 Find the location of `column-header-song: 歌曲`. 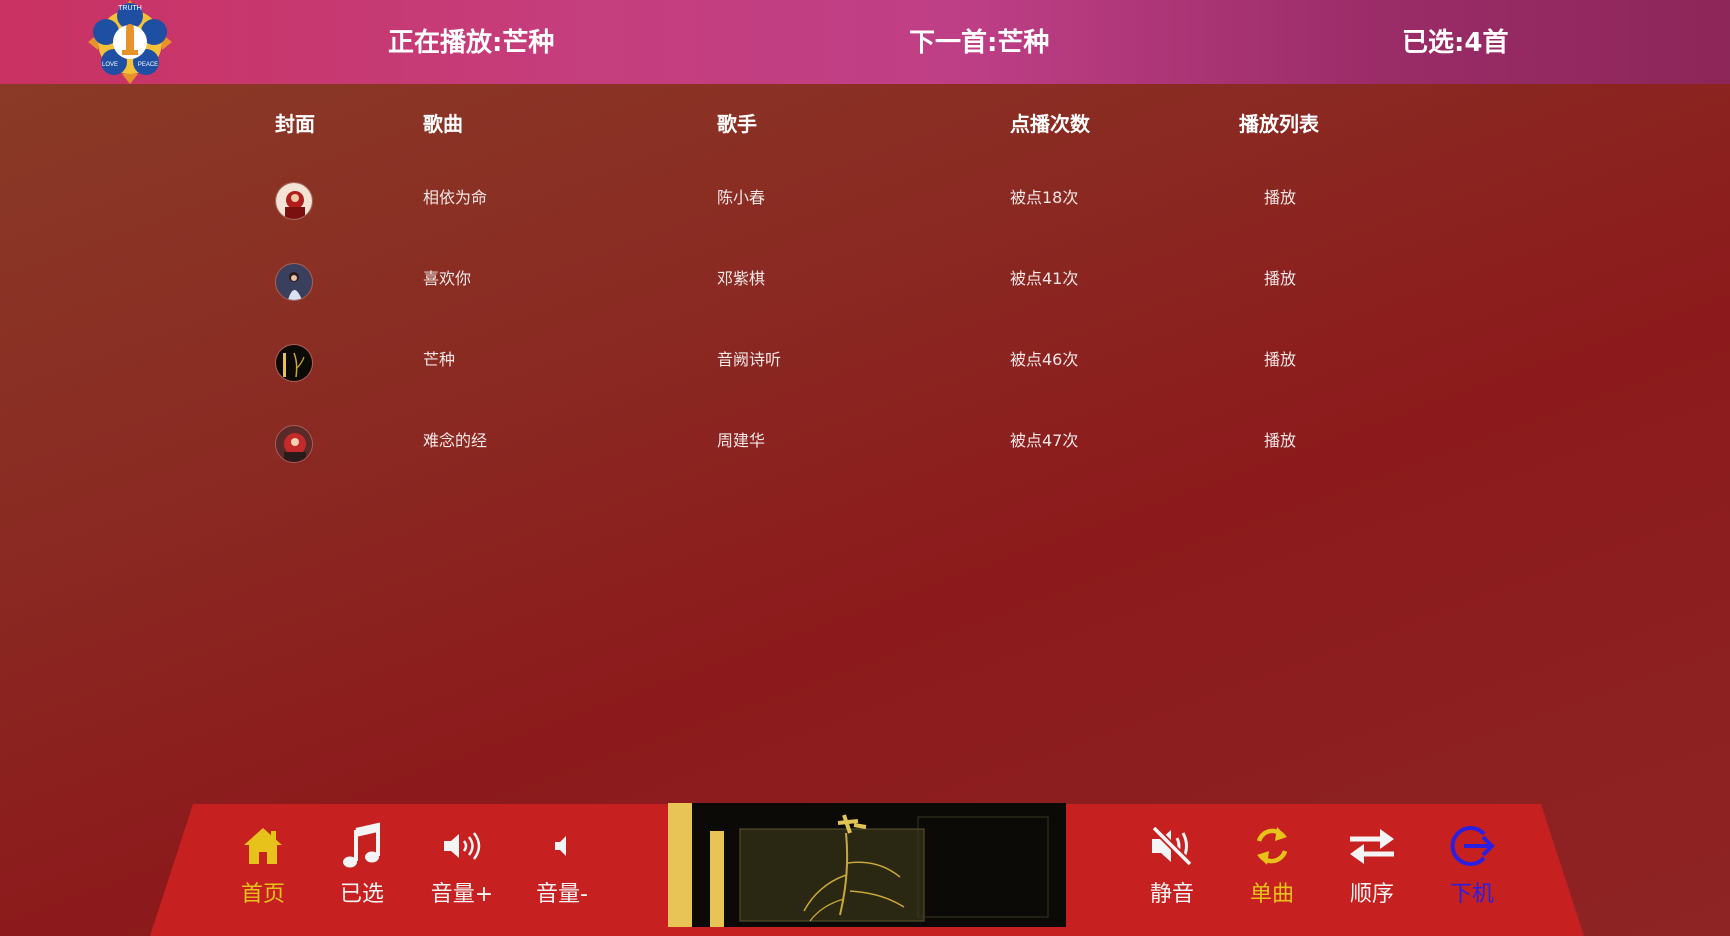

column-header-song: 歌曲 is located at coordinates (443, 124).